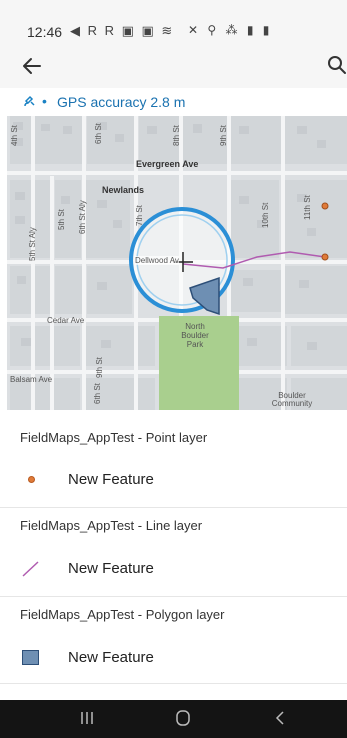  Describe the element at coordinates (87, 718) in the screenshot. I see `recents-icon` at that location.